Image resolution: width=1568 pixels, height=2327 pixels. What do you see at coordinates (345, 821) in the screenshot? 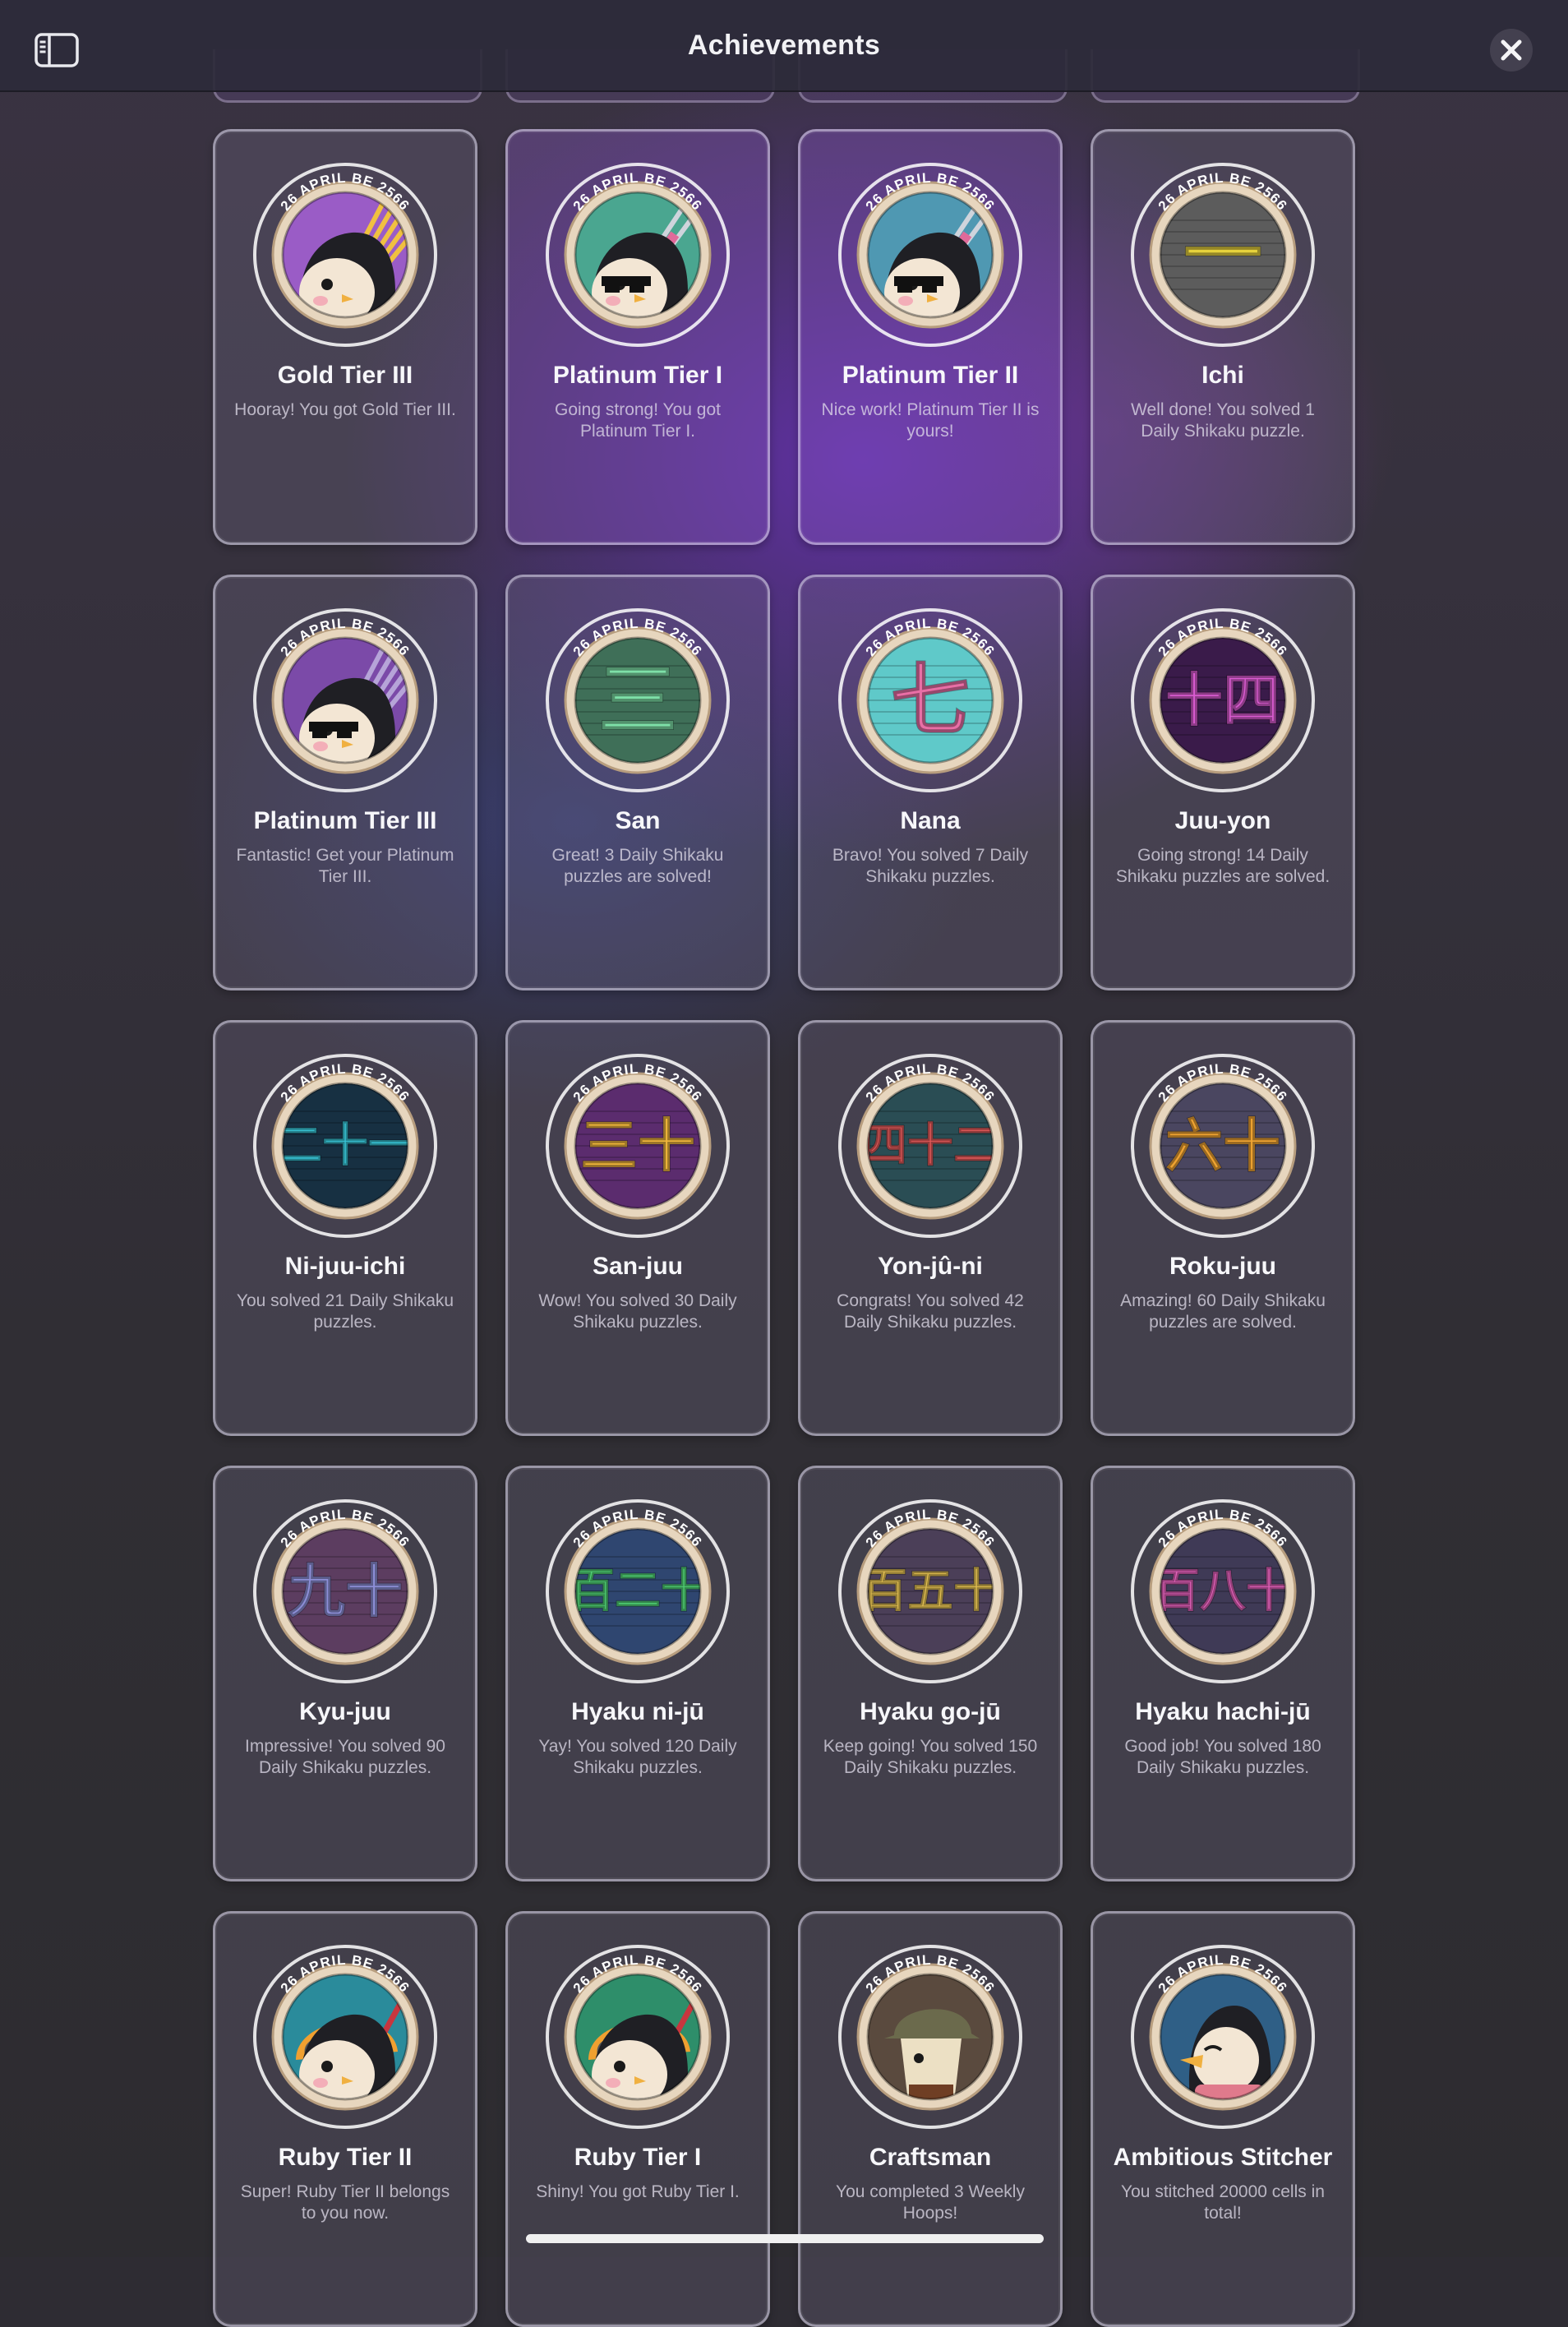
I see `achievement-name: Platinum Tier III` at bounding box center [345, 821].